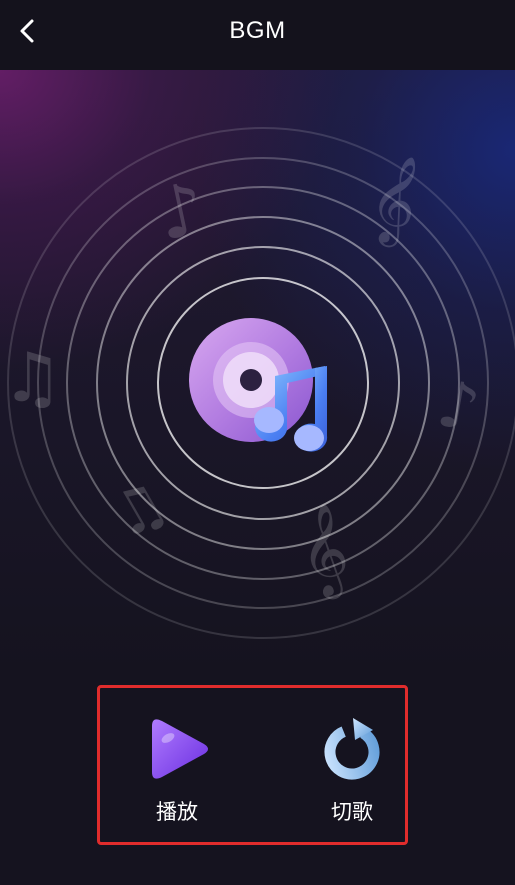  I want to click on header-bar: BGM, so click(257, 35).